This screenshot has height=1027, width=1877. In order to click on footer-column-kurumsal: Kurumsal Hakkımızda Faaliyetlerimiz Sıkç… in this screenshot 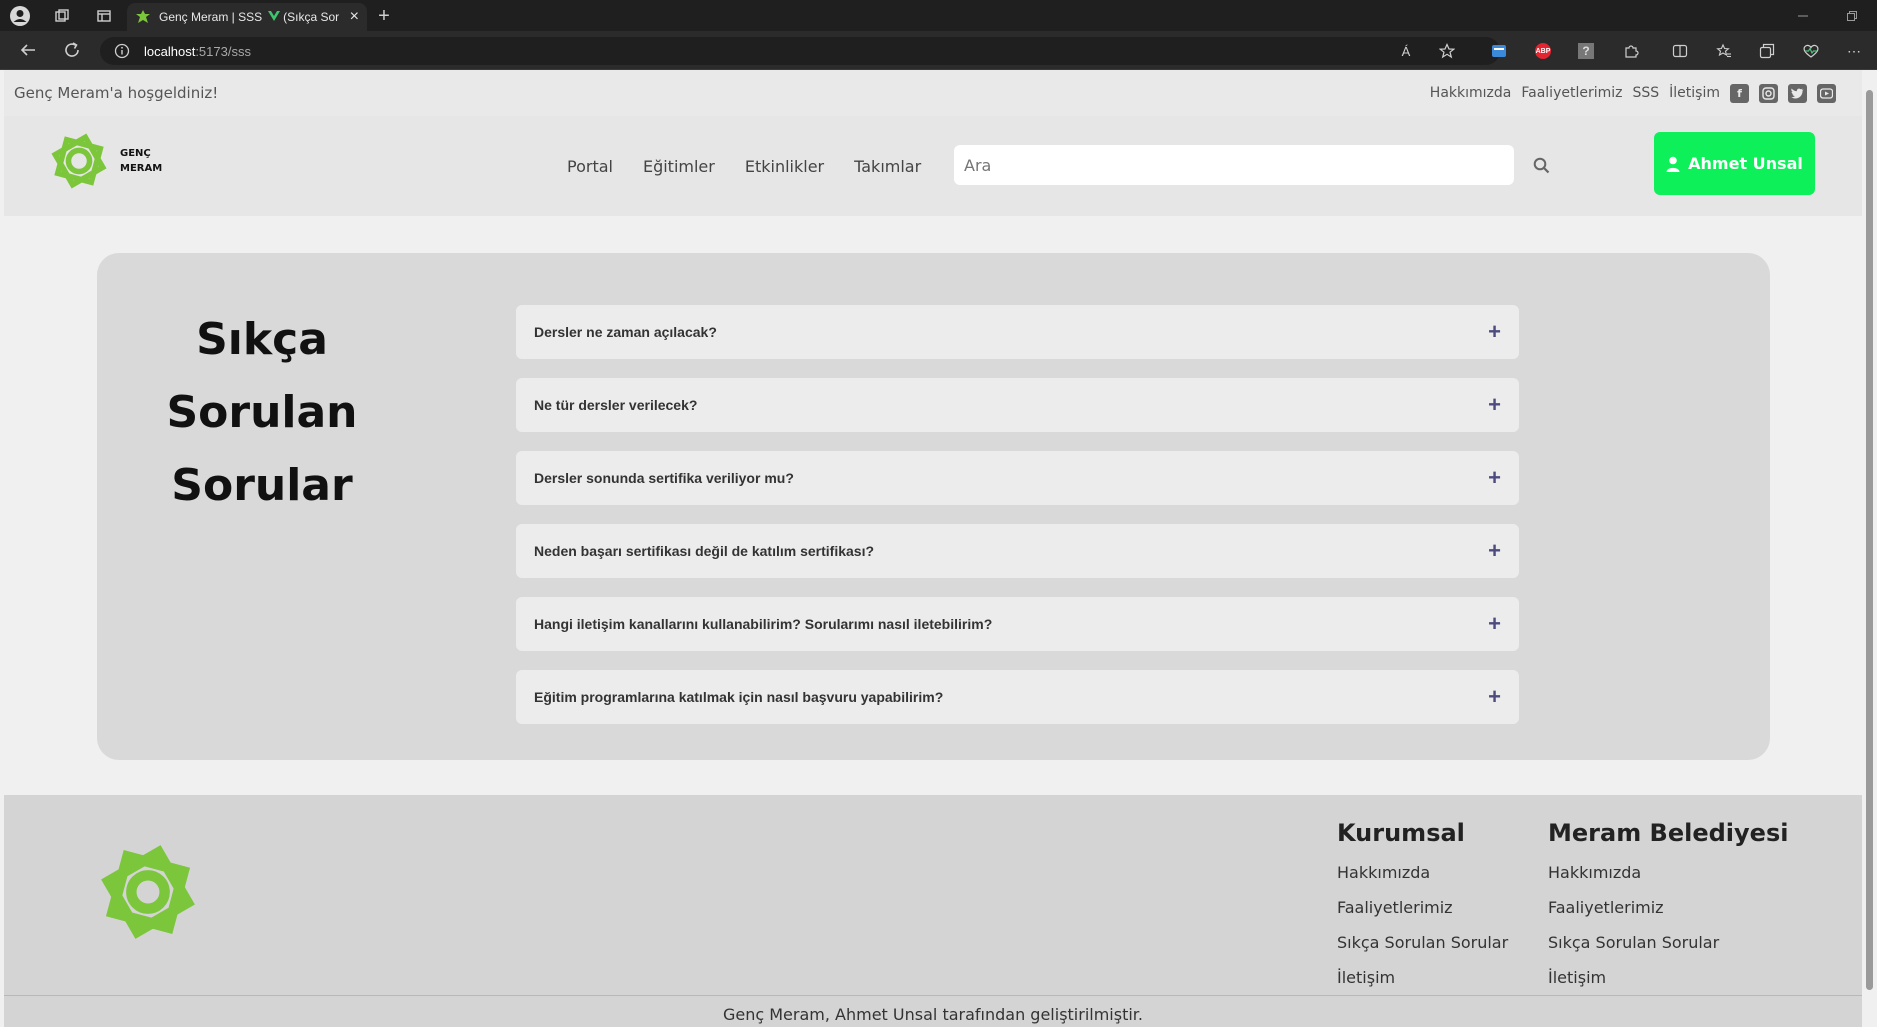, I will do `click(1422, 903)`.